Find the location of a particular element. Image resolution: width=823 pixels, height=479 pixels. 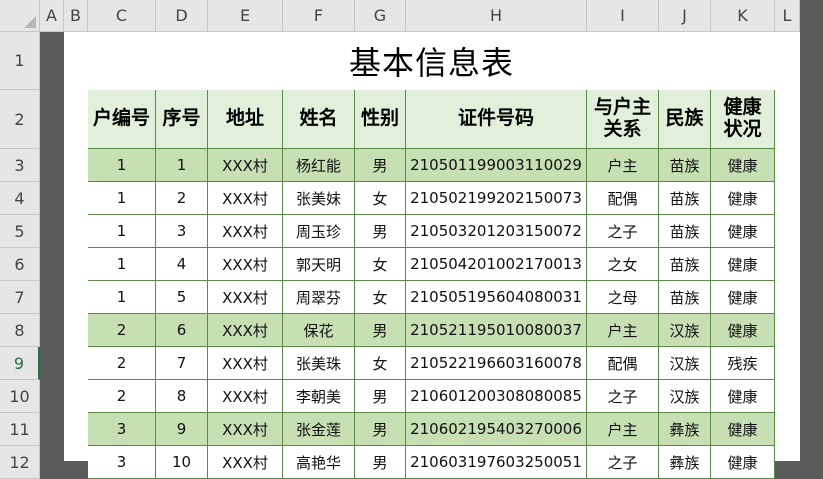

table-cell: 张美妹 is located at coordinates (319, 198).